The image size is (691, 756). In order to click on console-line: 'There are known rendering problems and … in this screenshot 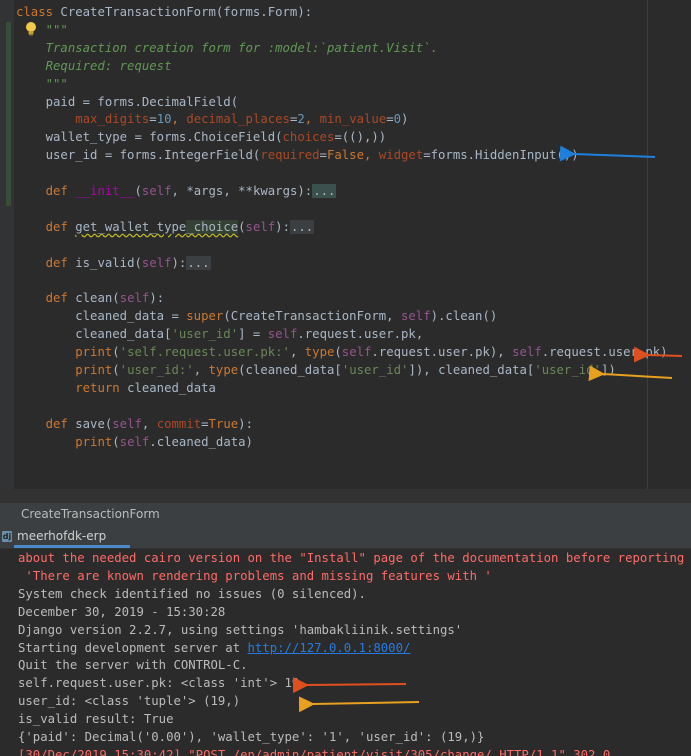, I will do `click(254, 576)`.